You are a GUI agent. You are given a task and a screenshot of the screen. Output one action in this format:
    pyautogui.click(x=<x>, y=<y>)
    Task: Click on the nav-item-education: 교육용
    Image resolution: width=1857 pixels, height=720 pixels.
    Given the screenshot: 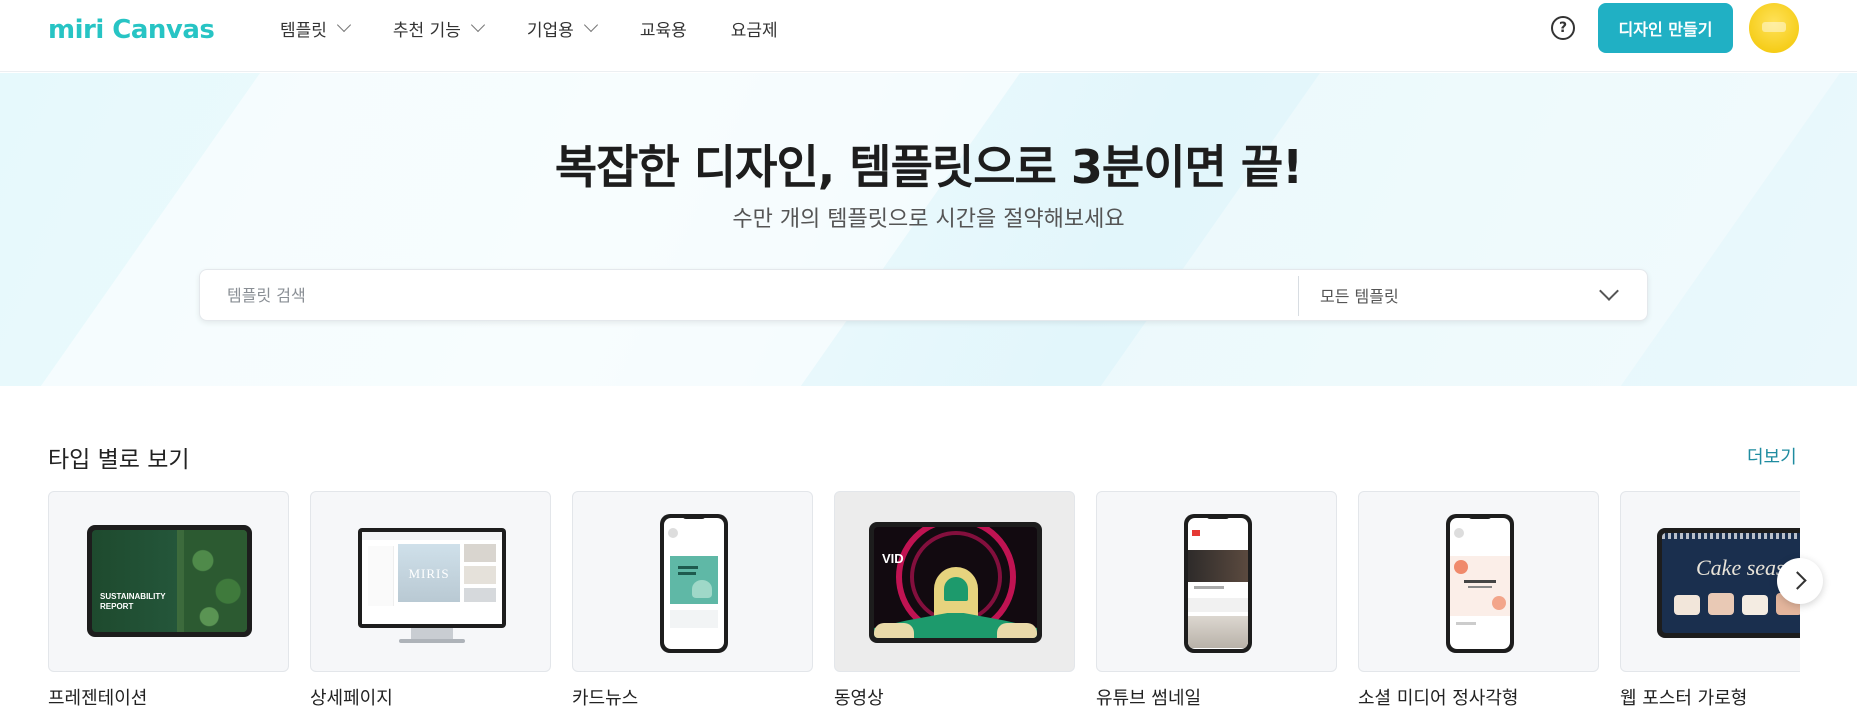 What is the action you would take?
    pyautogui.click(x=663, y=28)
    